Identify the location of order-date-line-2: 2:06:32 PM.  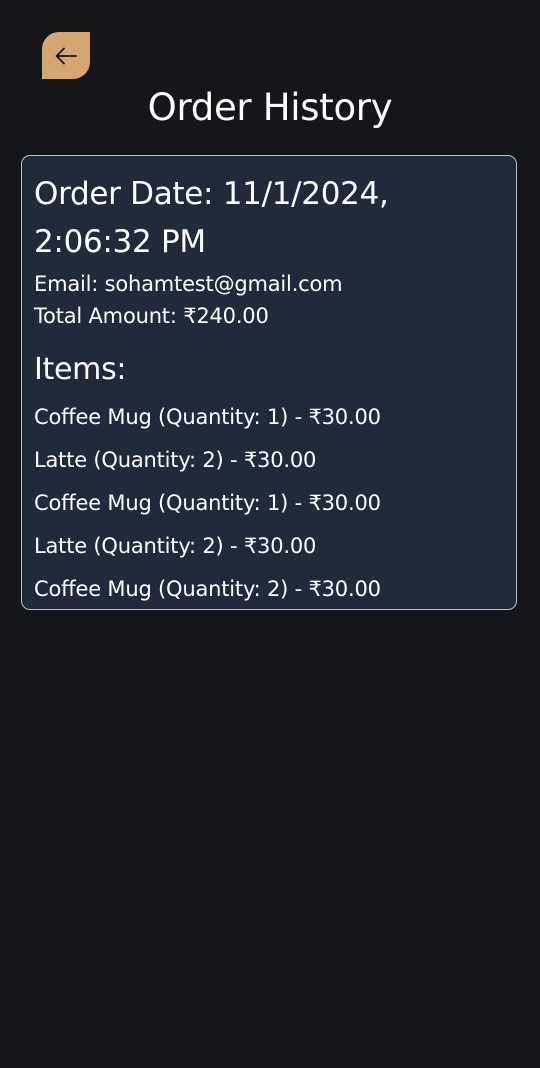
(120, 242).